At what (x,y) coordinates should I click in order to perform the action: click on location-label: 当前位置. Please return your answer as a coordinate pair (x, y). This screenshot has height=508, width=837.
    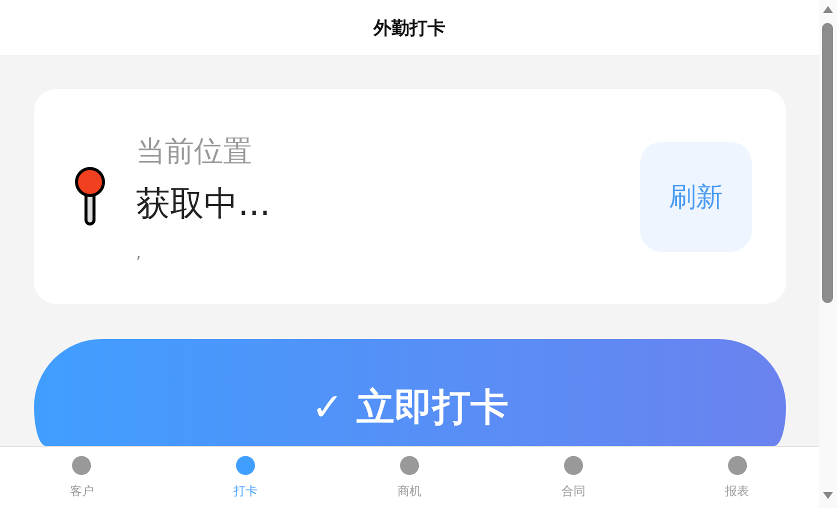
    Looking at the image, I should click on (194, 151).